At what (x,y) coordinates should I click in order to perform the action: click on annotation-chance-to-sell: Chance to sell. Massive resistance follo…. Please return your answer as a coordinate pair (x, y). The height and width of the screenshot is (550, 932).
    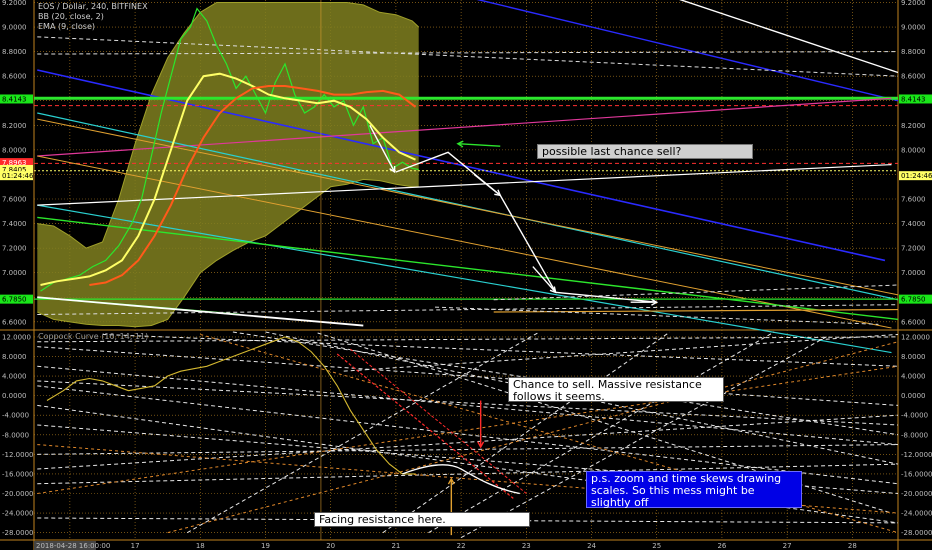
    Looking at the image, I should click on (616, 390).